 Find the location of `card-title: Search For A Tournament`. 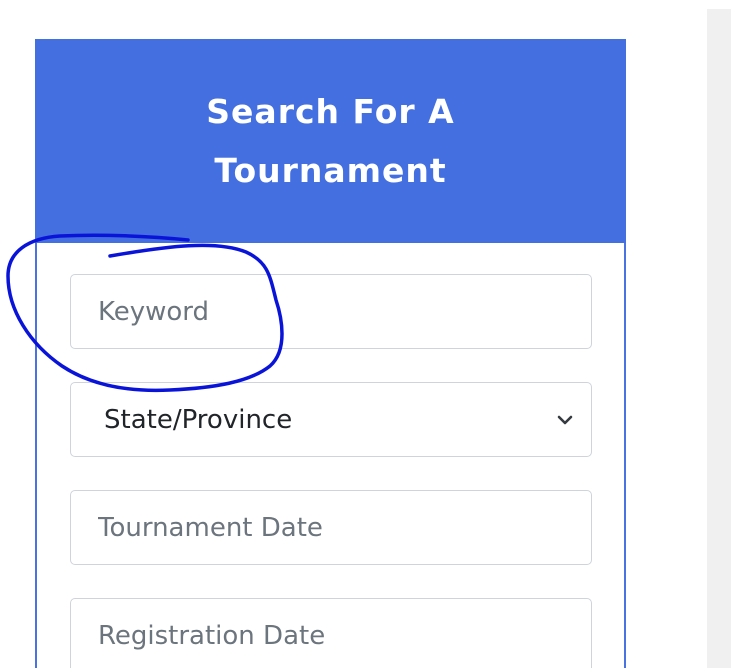

card-title: Search For A Tournament is located at coordinates (331, 141).